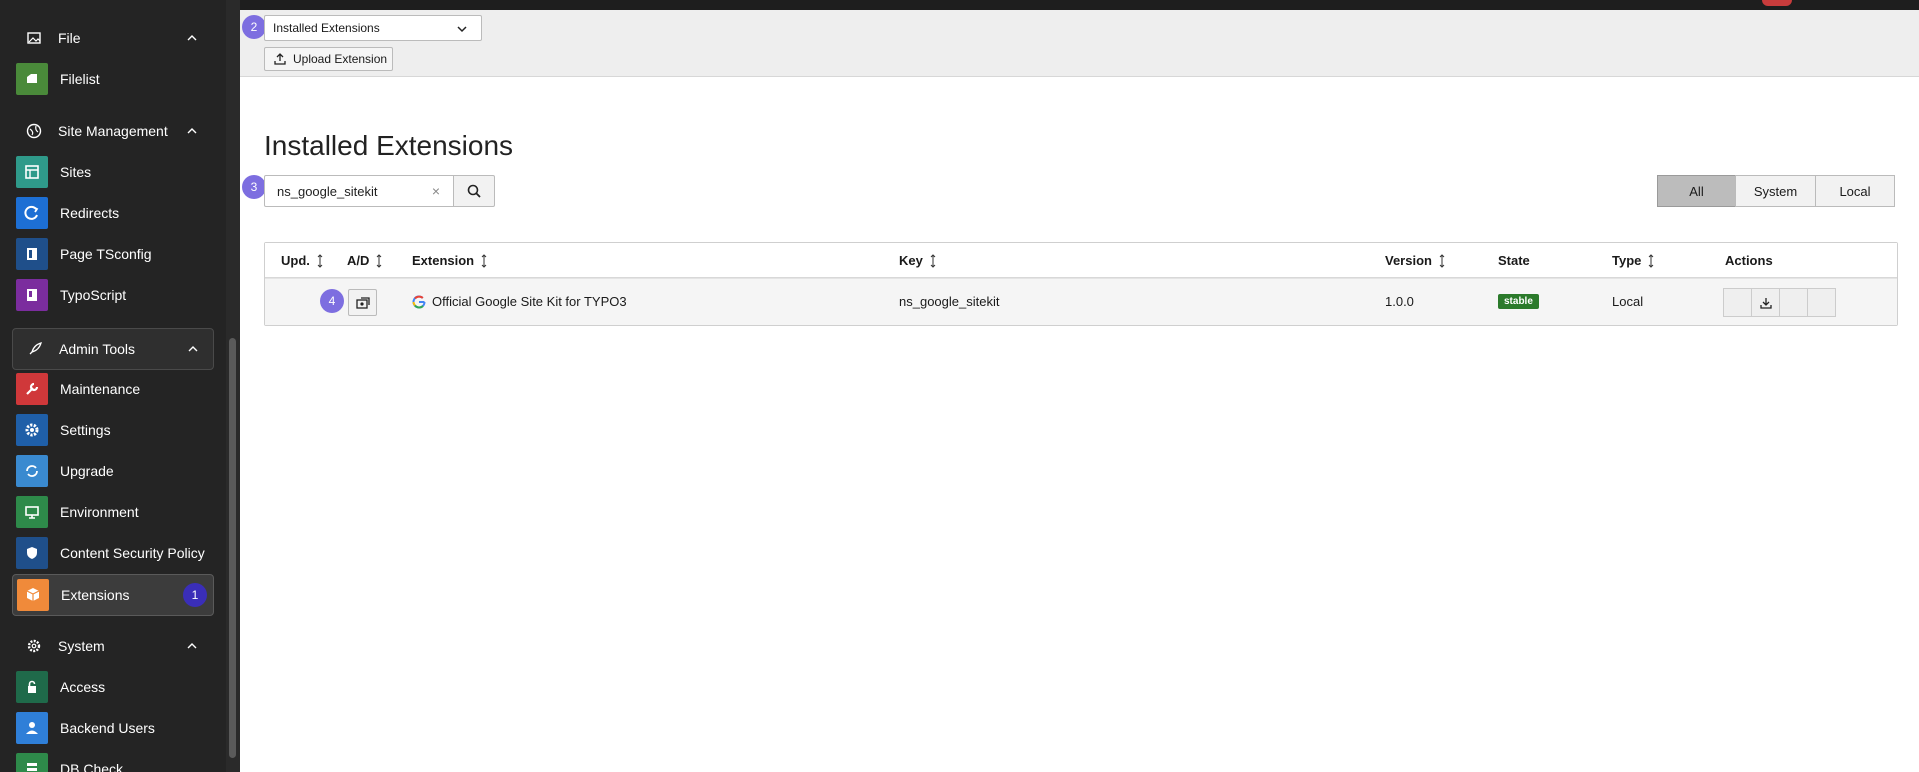  What do you see at coordinates (1079, 43) in the screenshot?
I see `module-docheader` at bounding box center [1079, 43].